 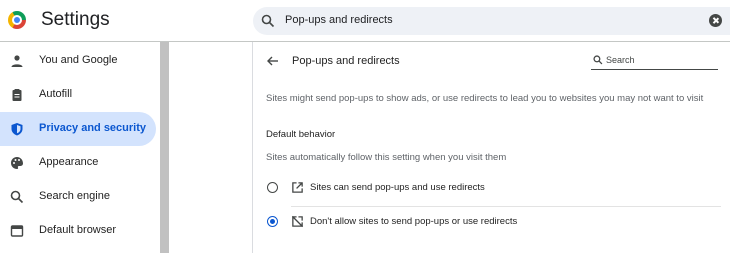 I want to click on sidebar-item-you-and-google: You and Google, so click(x=78, y=61).